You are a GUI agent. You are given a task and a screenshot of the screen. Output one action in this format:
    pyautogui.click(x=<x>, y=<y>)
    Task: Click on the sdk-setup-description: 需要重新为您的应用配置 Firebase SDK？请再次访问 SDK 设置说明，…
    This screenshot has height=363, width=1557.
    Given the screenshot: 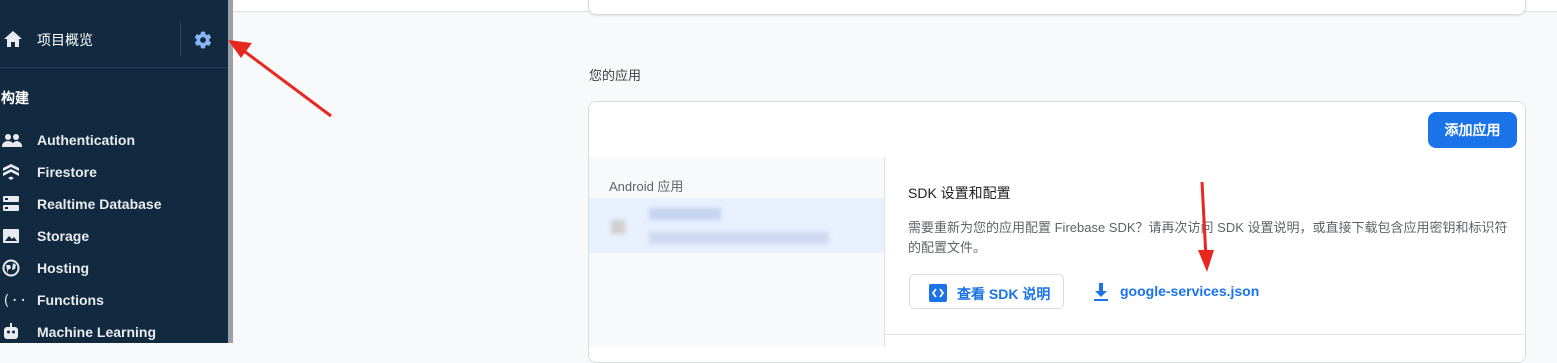 What is the action you would take?
    pyautogui.click(x=1208, y=237)
    